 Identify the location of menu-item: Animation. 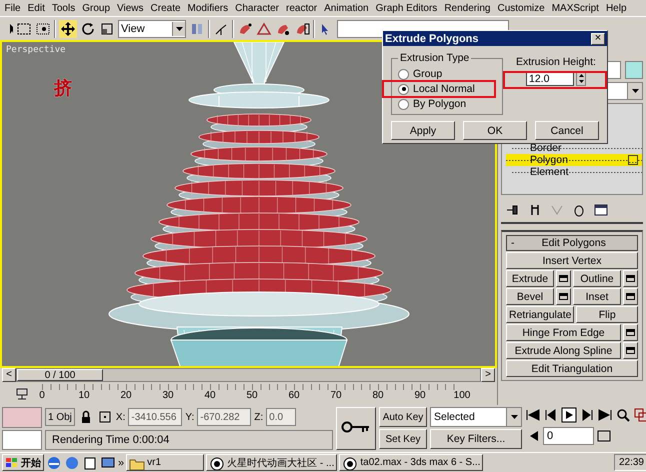
(346, 8).